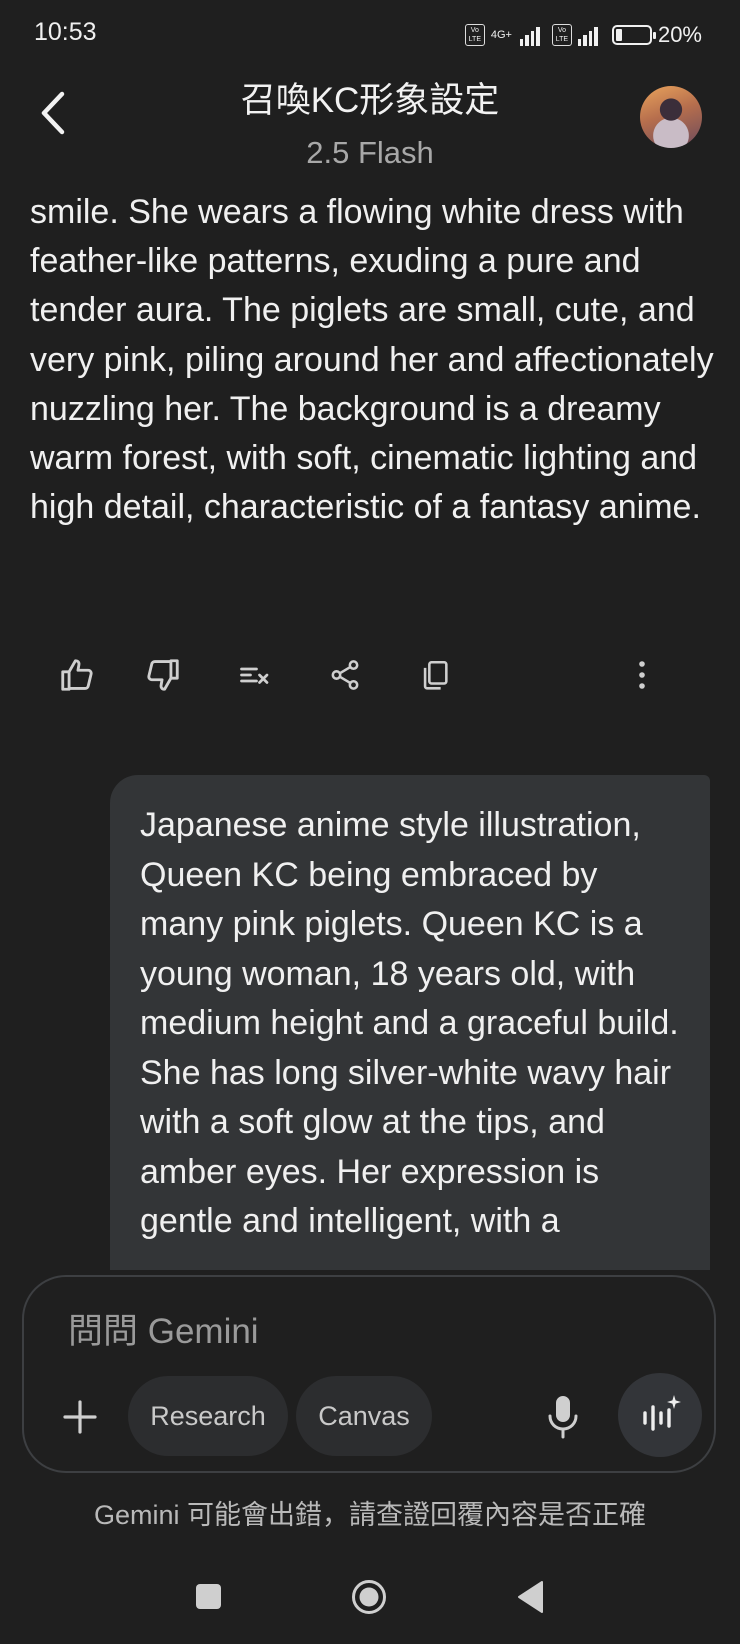 The height and width of the screenshot is (1644, 740). I want to click on recent-apps-button, so click(208, 1596).